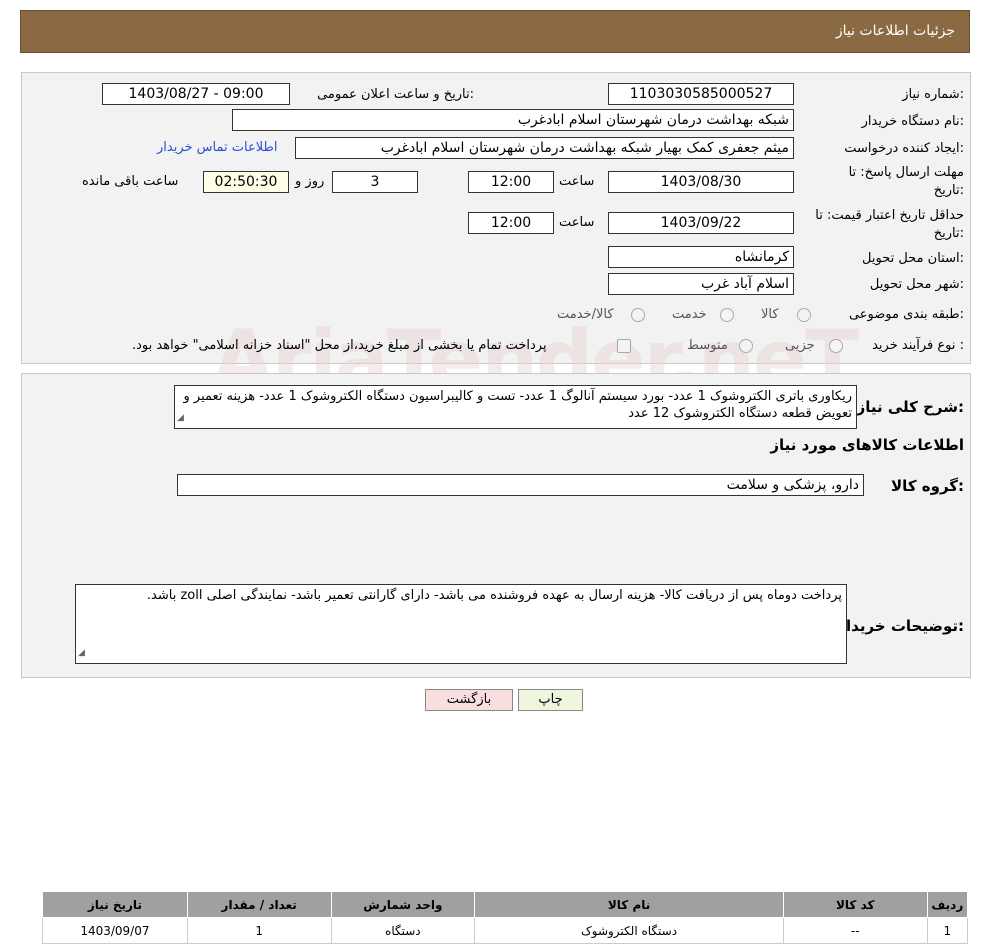 This screenshot has width=985, height=944. I want to click on back-button: بازگشت, so click(469, 700).